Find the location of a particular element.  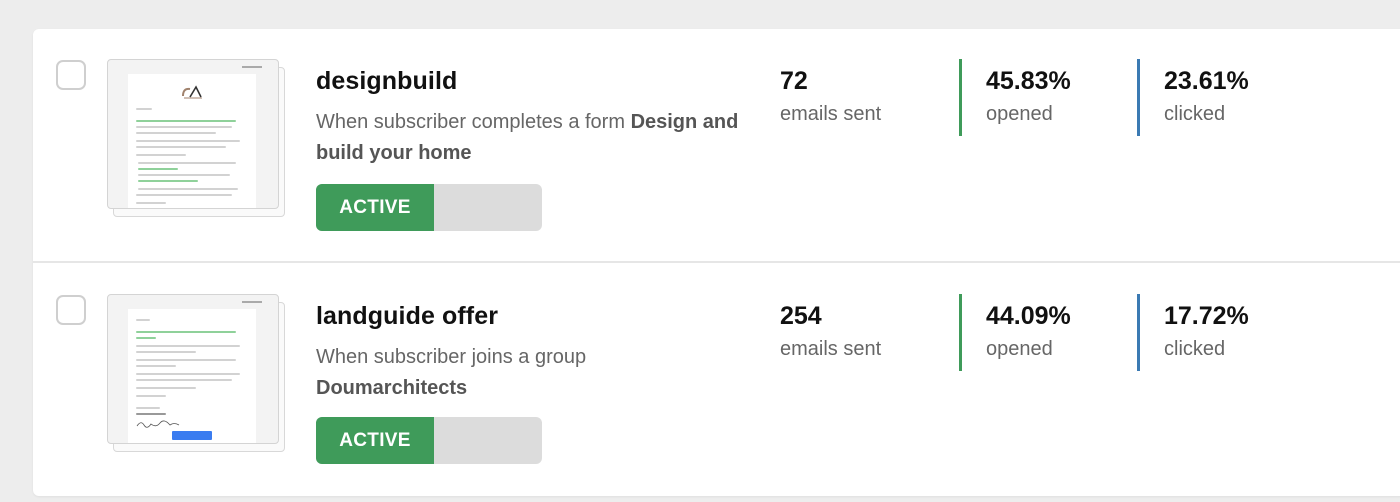

emails-sent-value: 254 is located at coordinates (801, 316).